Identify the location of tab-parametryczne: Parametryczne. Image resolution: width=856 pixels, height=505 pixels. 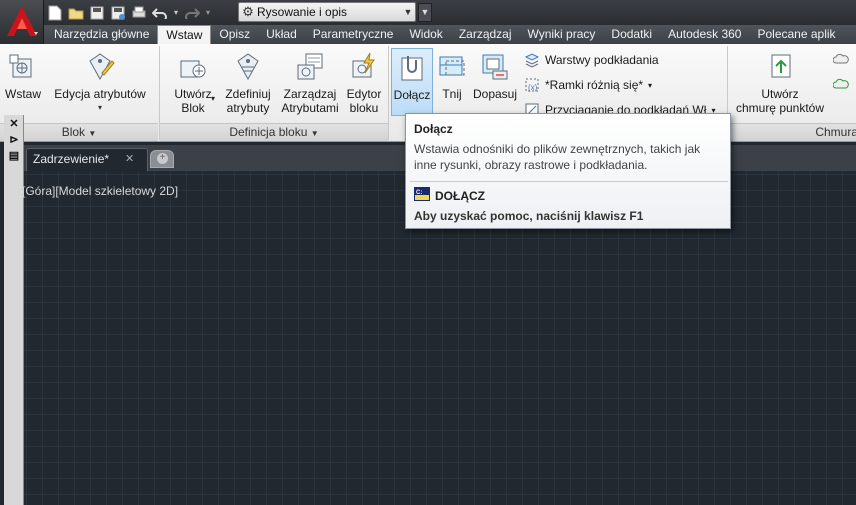
(353, 34).